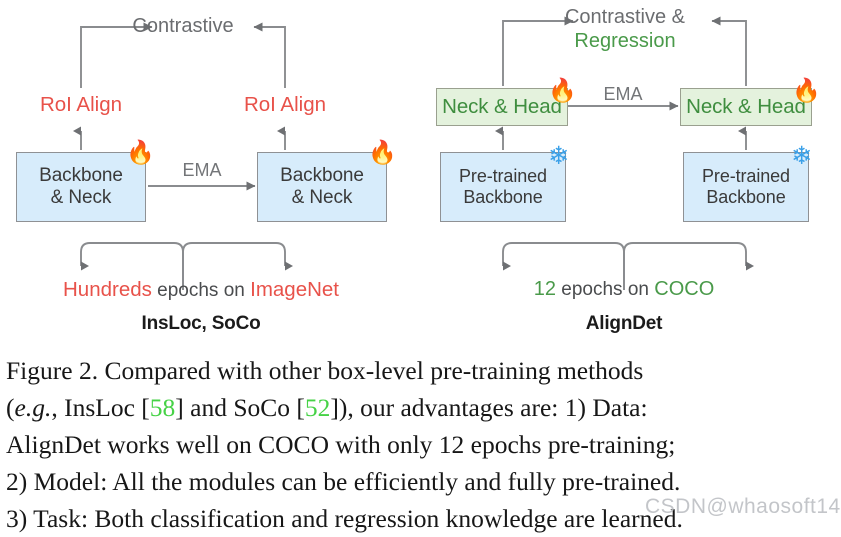  Describe the element at coordinates (33, 407) in the screenshot. I see `caption-line-2-italic: e.g.` at that location.